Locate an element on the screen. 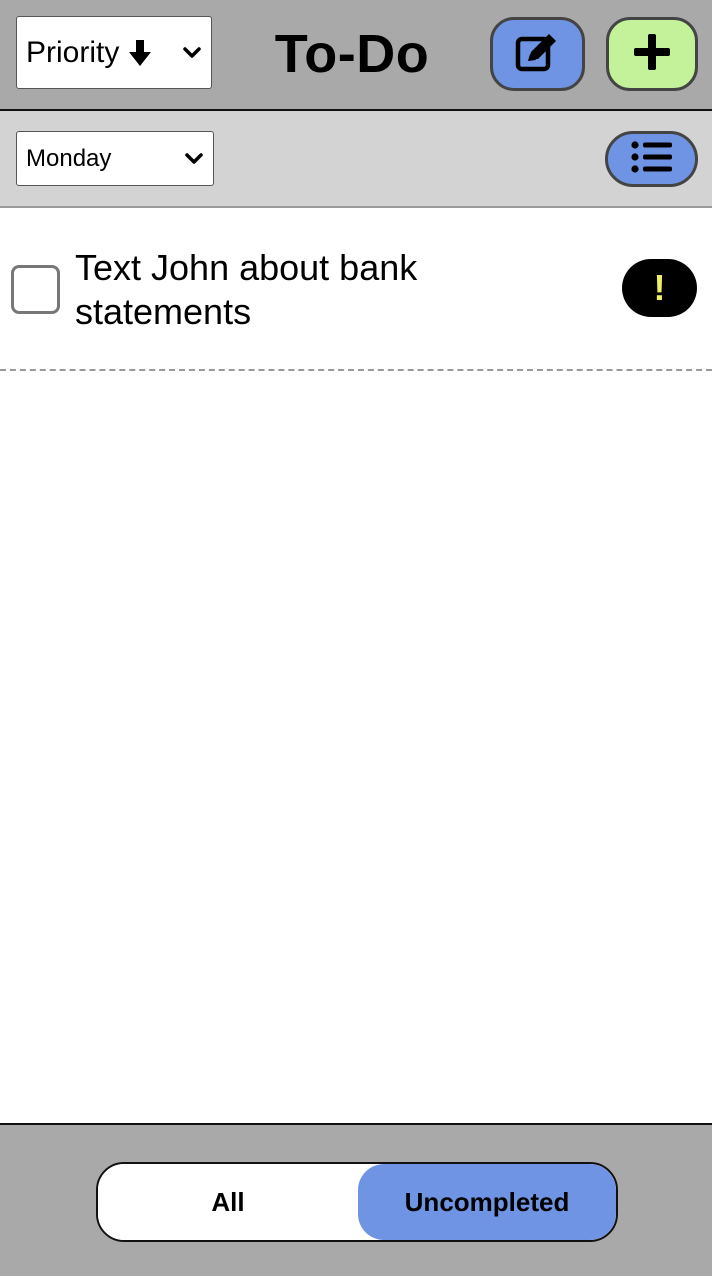 The height and width of the screenshot is (1276, 712). page-title: To-Do is located at coordinates (352, 54).